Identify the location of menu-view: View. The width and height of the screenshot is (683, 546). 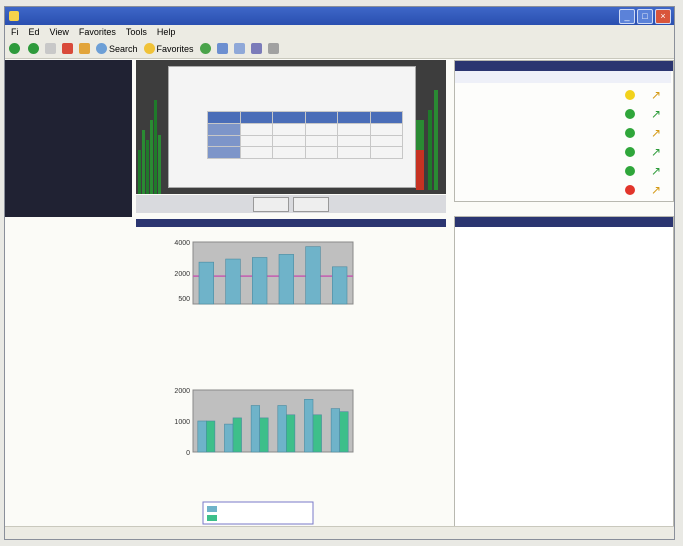
(59, 32).